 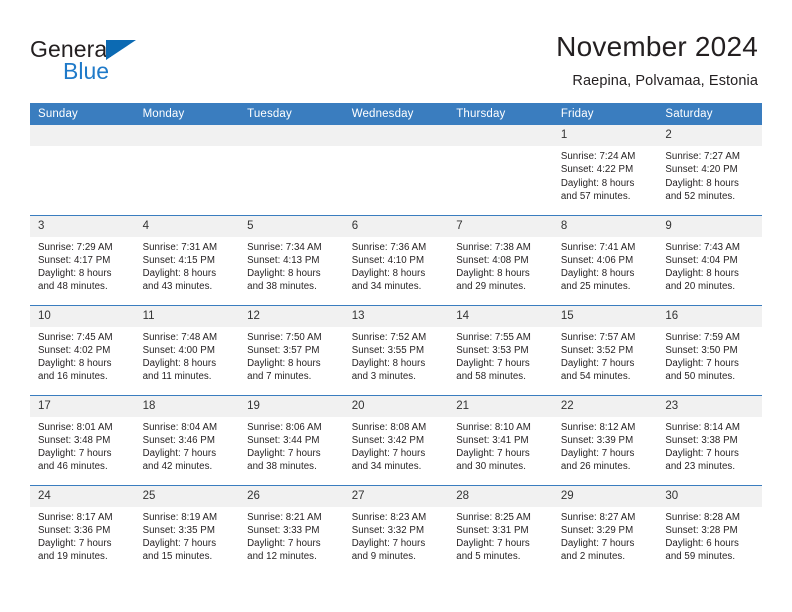 What do you see at coordinates (598, 517) in the screenshot?
I see `day-sunrise-text: Sunrise: 8:27 AM` at bounding box center [598, 517].